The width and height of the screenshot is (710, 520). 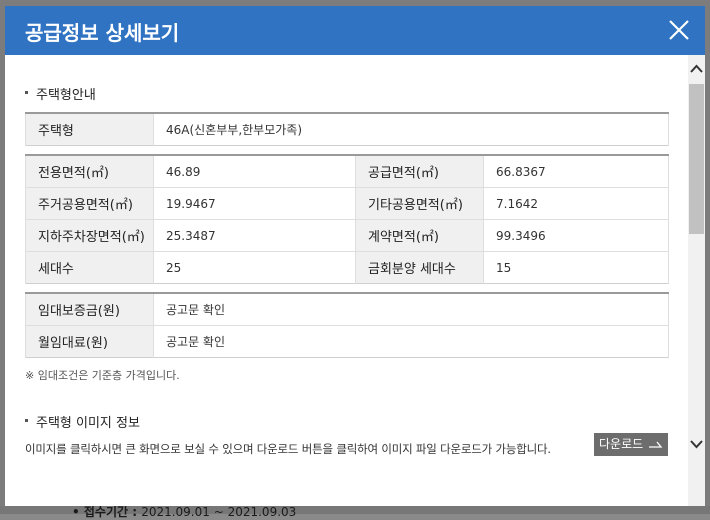 I want to click on scroll-down-button, so click(x=696, y=443).